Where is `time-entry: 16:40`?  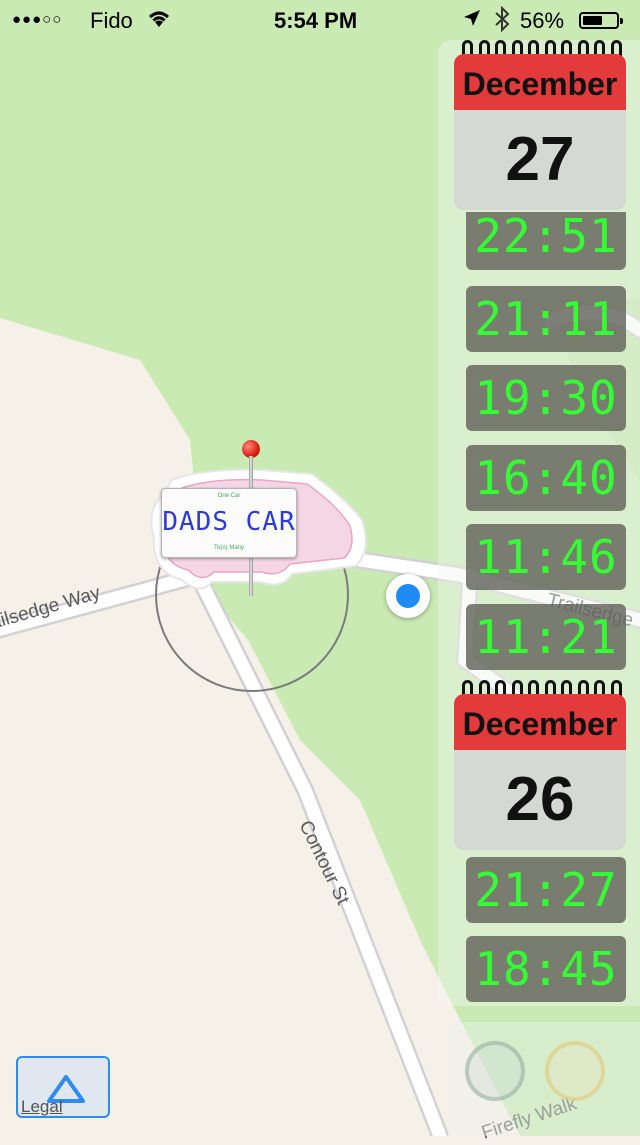
time-entry: 16:40 is located at coordinates (546, 478).